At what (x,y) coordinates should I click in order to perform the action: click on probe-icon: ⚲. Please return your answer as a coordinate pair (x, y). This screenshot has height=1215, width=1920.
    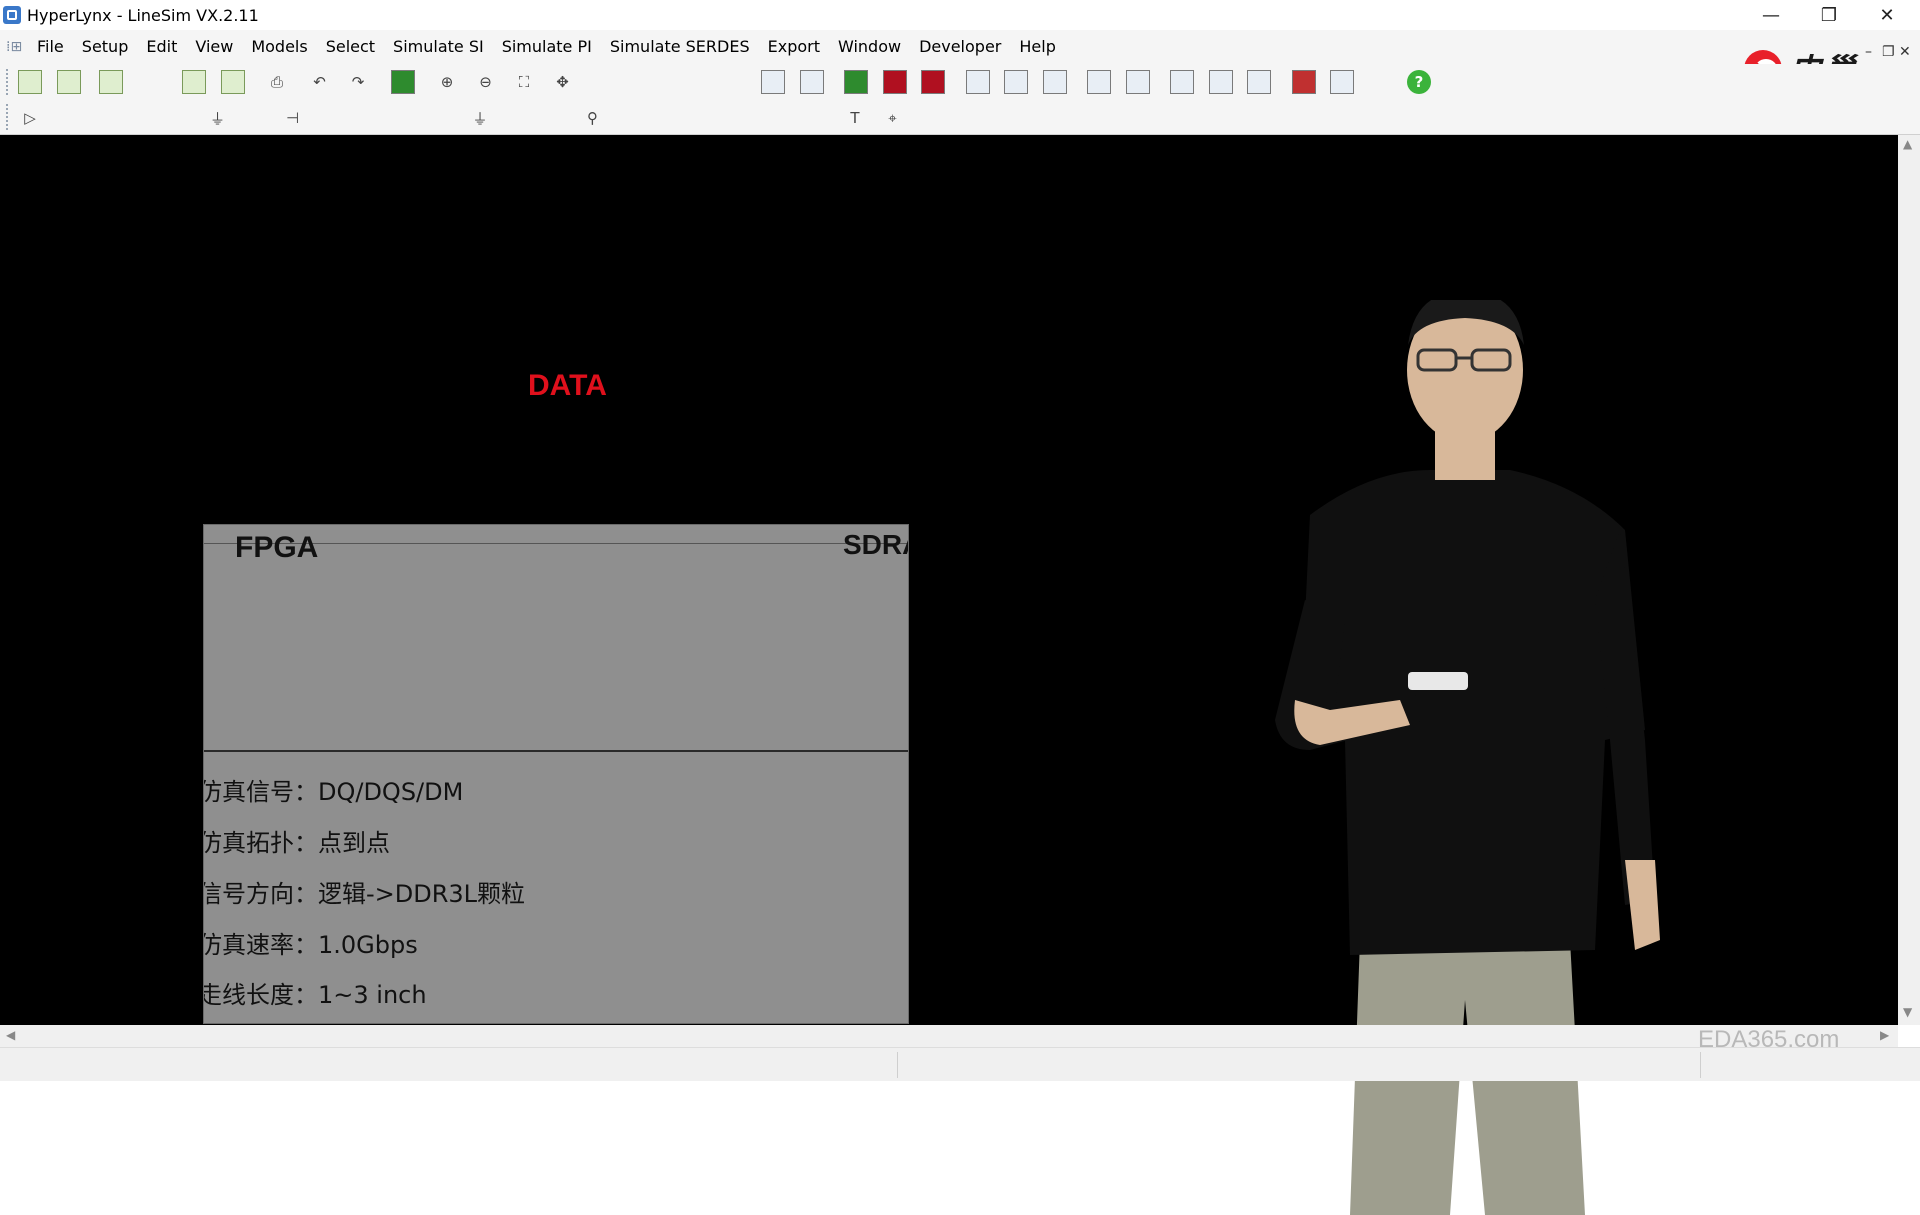
    Looking at the image, I should click on (593, 118).